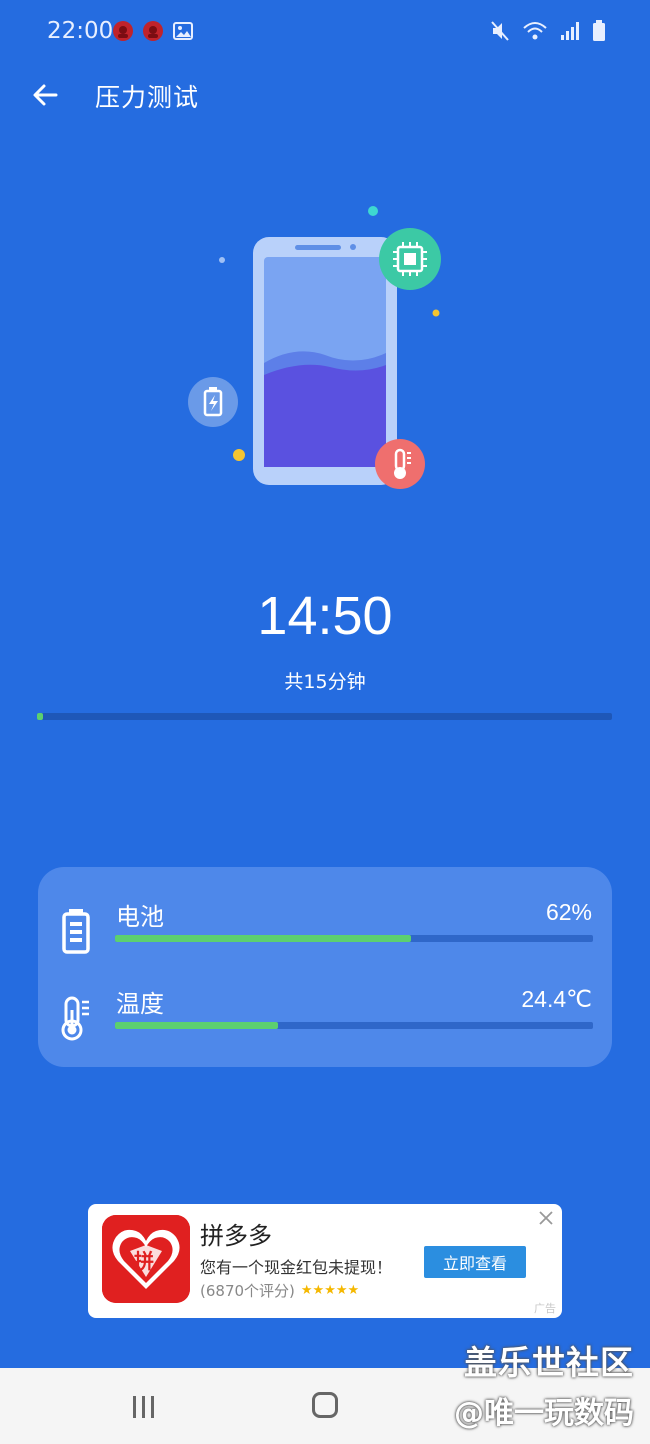  I want to click on test-progress-fill, so click(40, 716).